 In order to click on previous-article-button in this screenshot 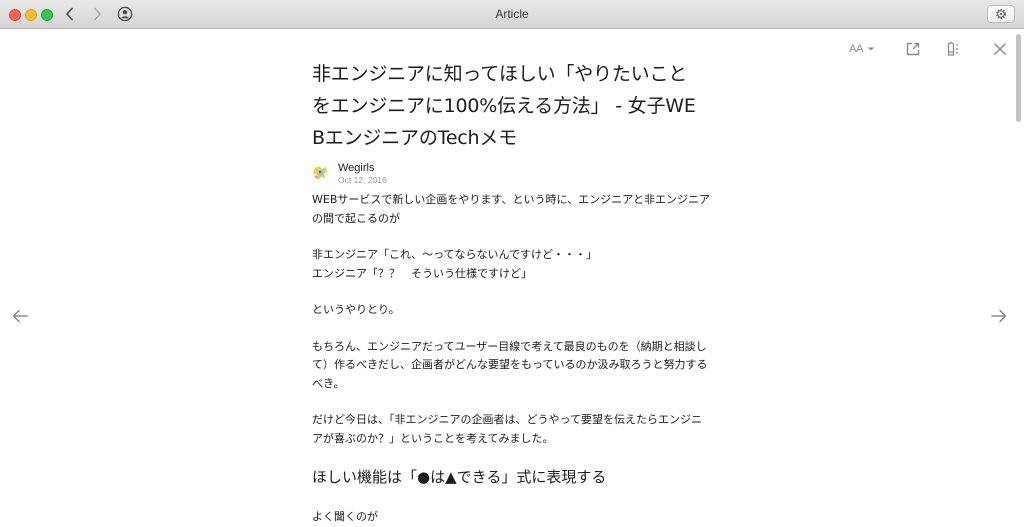, I will do `click(20, 316)`.